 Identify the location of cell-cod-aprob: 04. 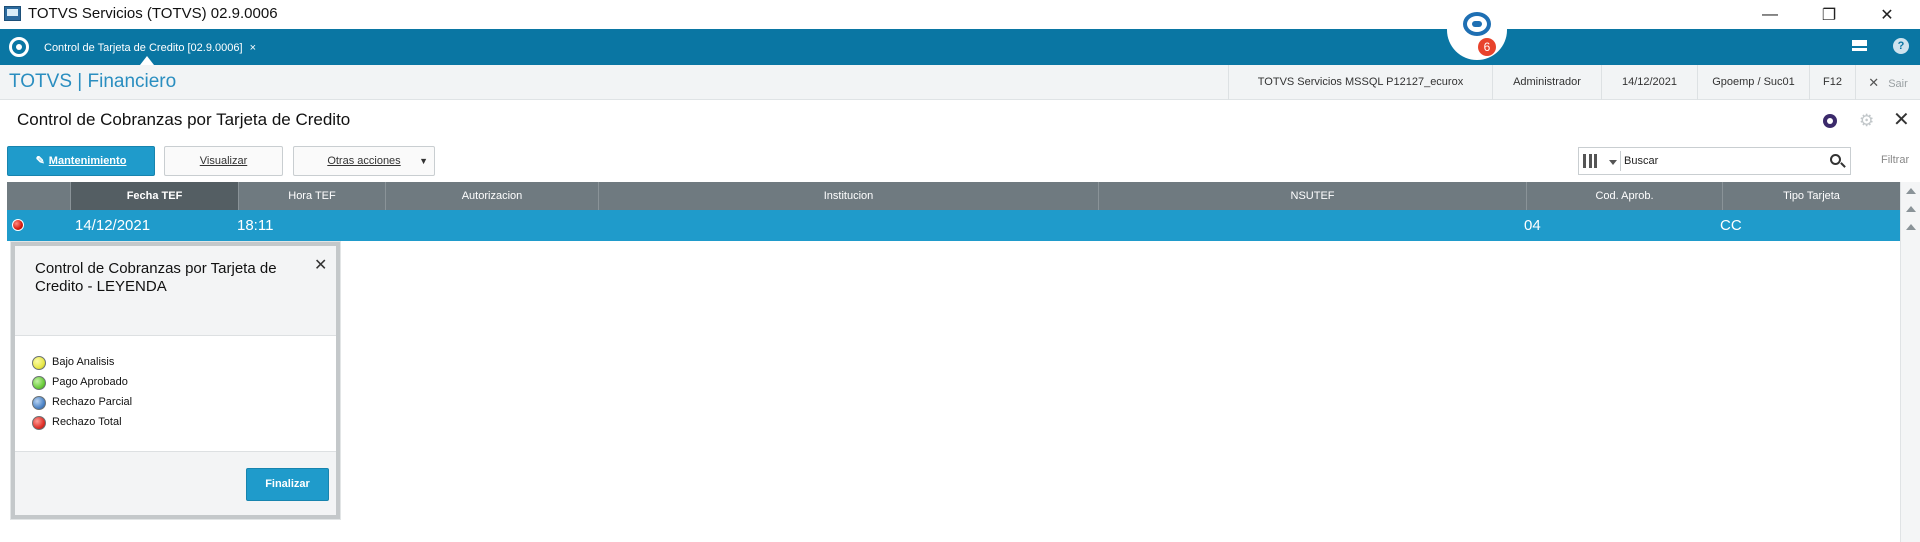
(1532, 225).